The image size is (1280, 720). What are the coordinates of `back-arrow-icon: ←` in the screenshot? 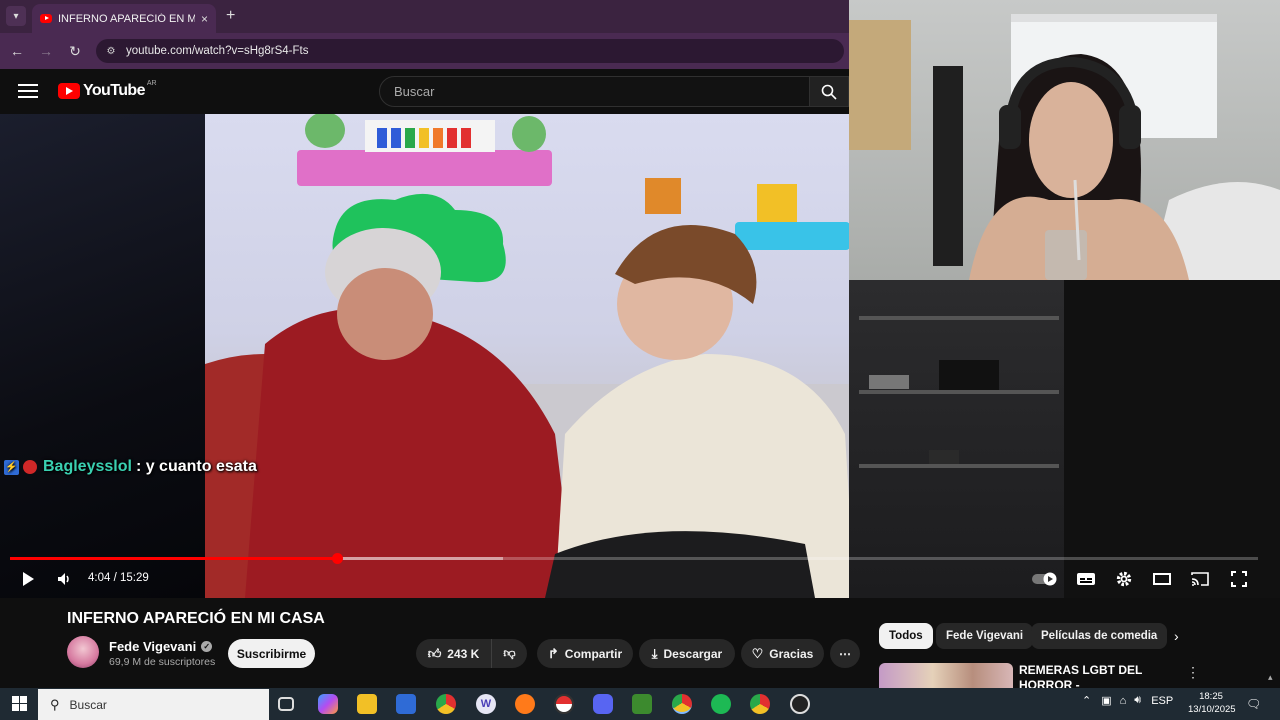 It's located at (17, 51).